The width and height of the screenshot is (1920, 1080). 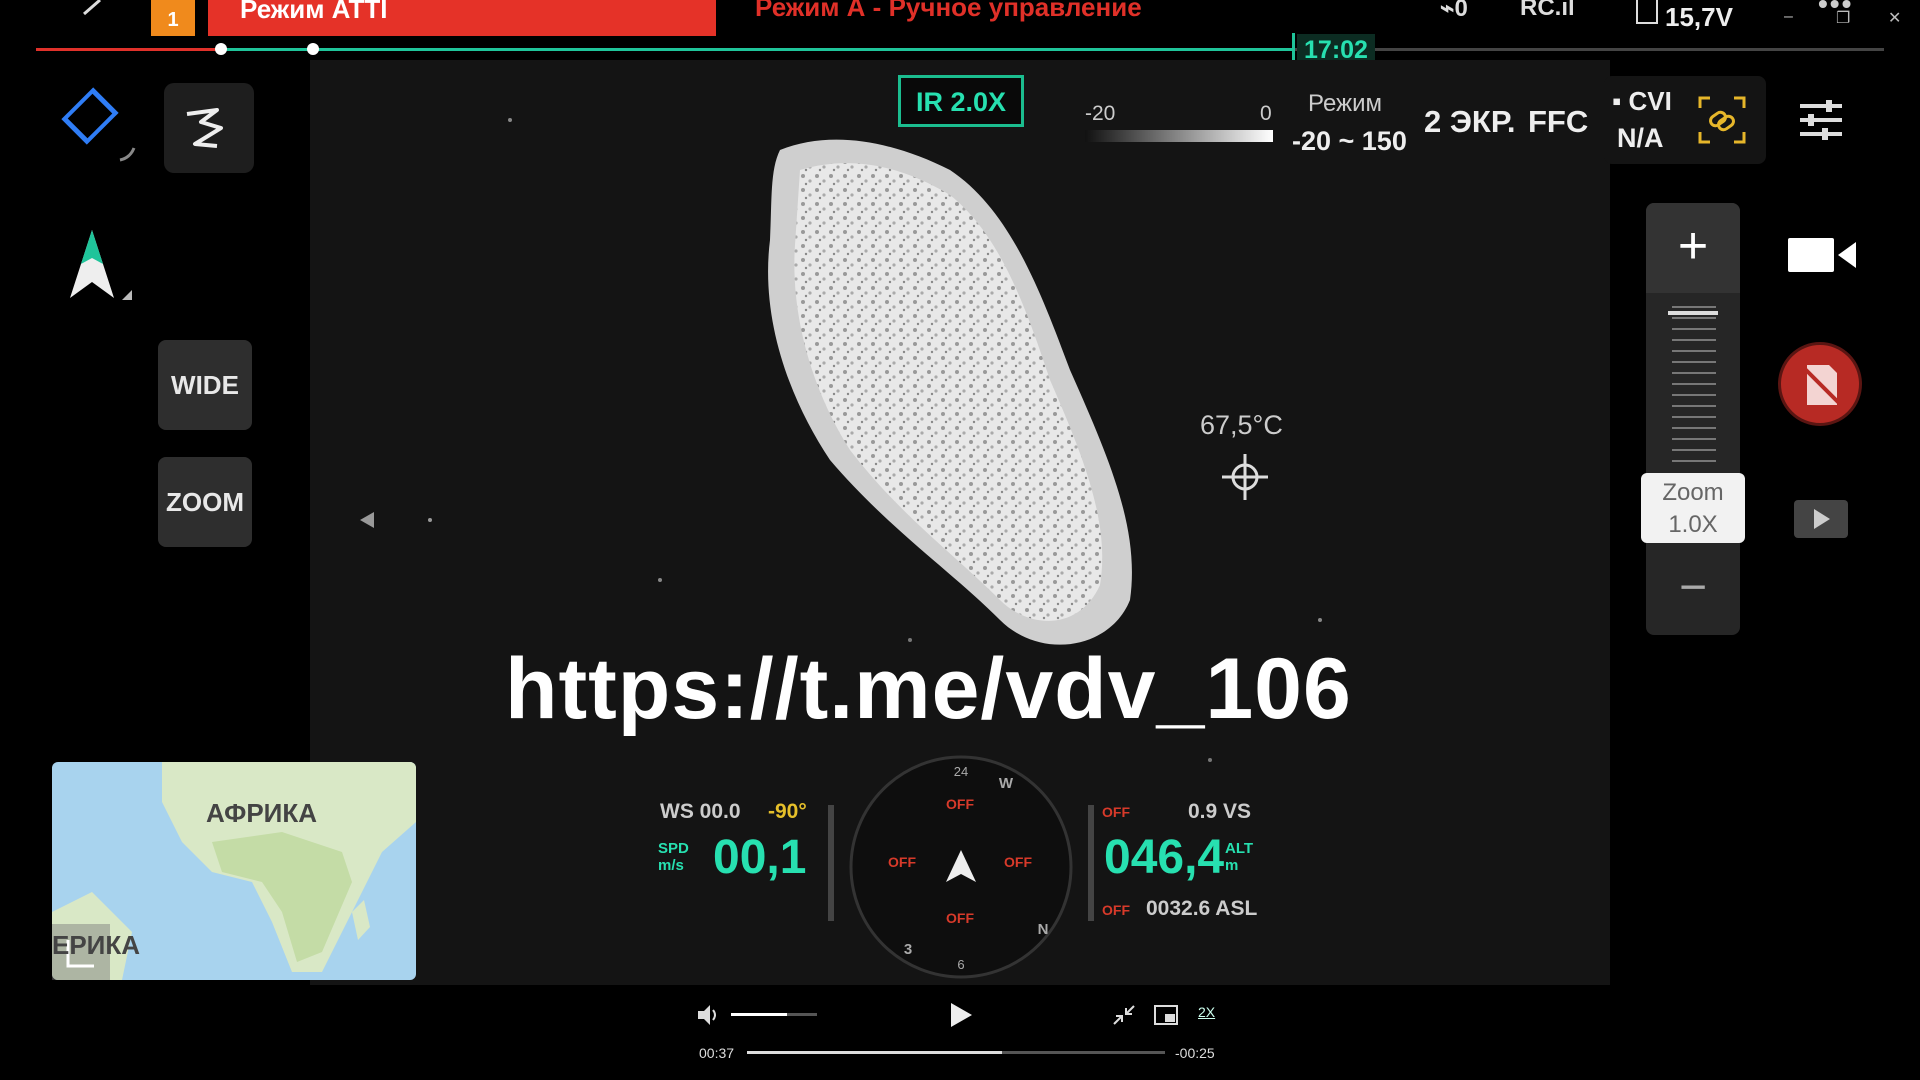 What do you see at coordinates (1124, 1015) in the screenshot?
I see `collapse-icon` at bounding box center [1124, 1015].